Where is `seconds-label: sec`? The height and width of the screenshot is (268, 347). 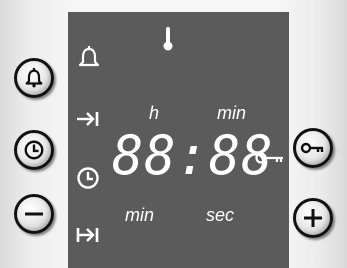 seconds-label: sec is located at coordinates (220, 215).